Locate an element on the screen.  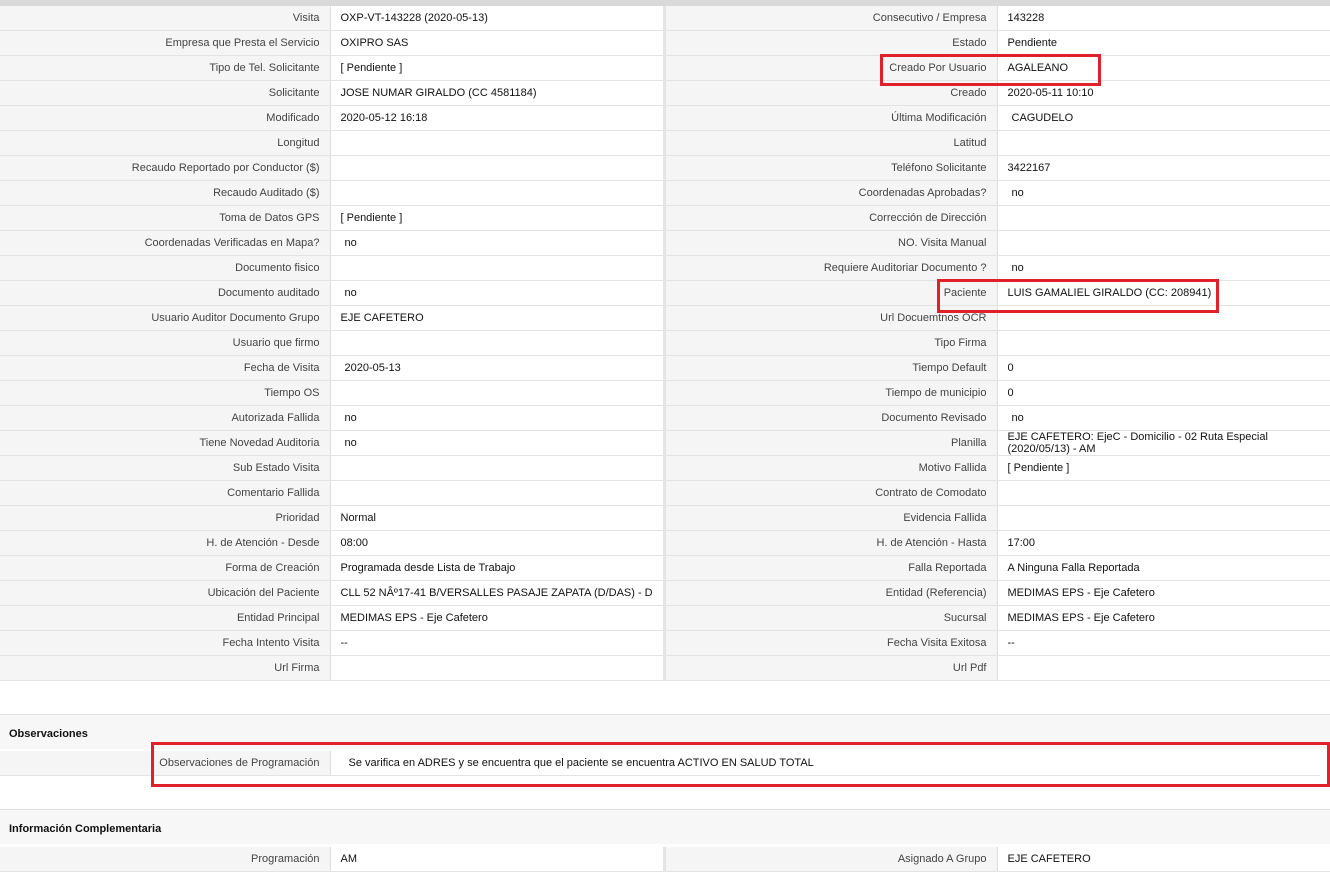
field-label: Prioridad is located at coordinates (165, 518).